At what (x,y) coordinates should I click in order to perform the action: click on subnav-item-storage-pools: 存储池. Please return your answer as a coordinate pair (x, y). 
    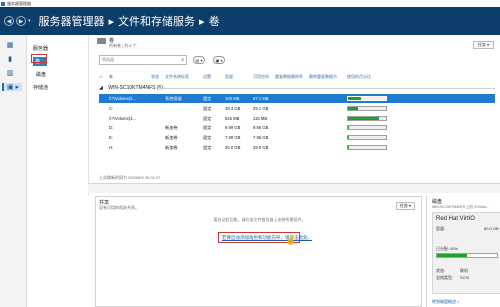
    Looking at the image, I should click on (58, 87).